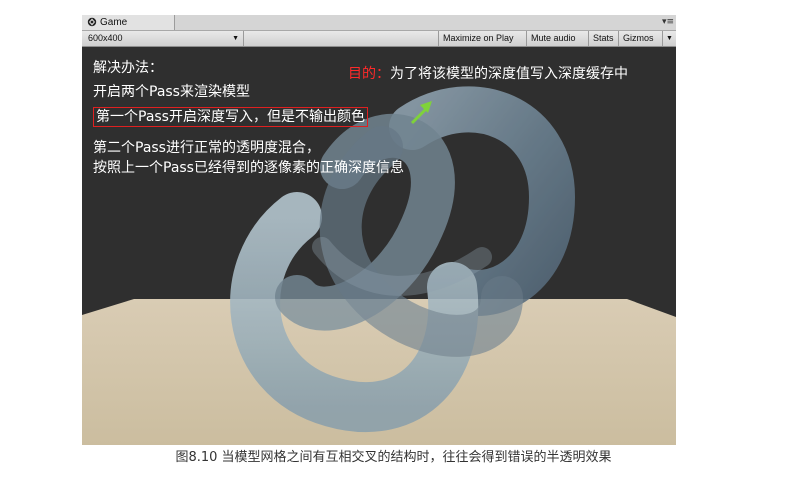 Image resolution: width=787 pixels, height=477 pixels. Describe the element at coordinates (393, 457) in the screenshot. I see `figure-caption: 图8.10 当模型网格之间有互相交叉的结构时，往往会得到错误的半透明效果` at that location.